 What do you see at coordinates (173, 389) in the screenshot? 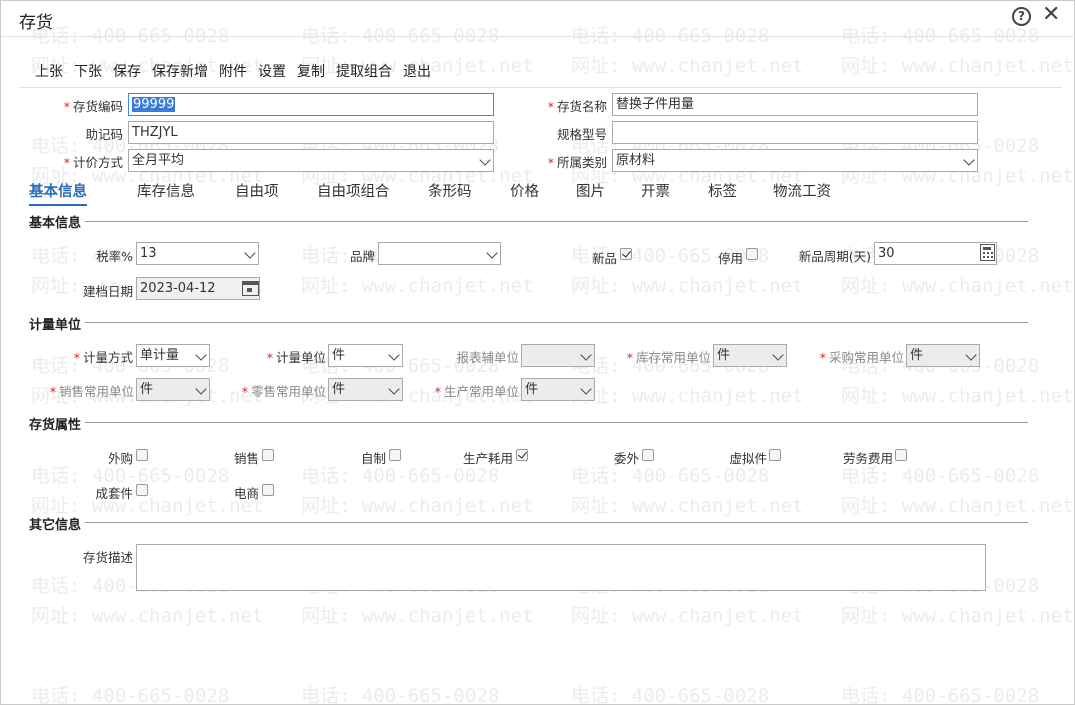
I see `sales-unit-select: 件` at bounding box center [173, 389].